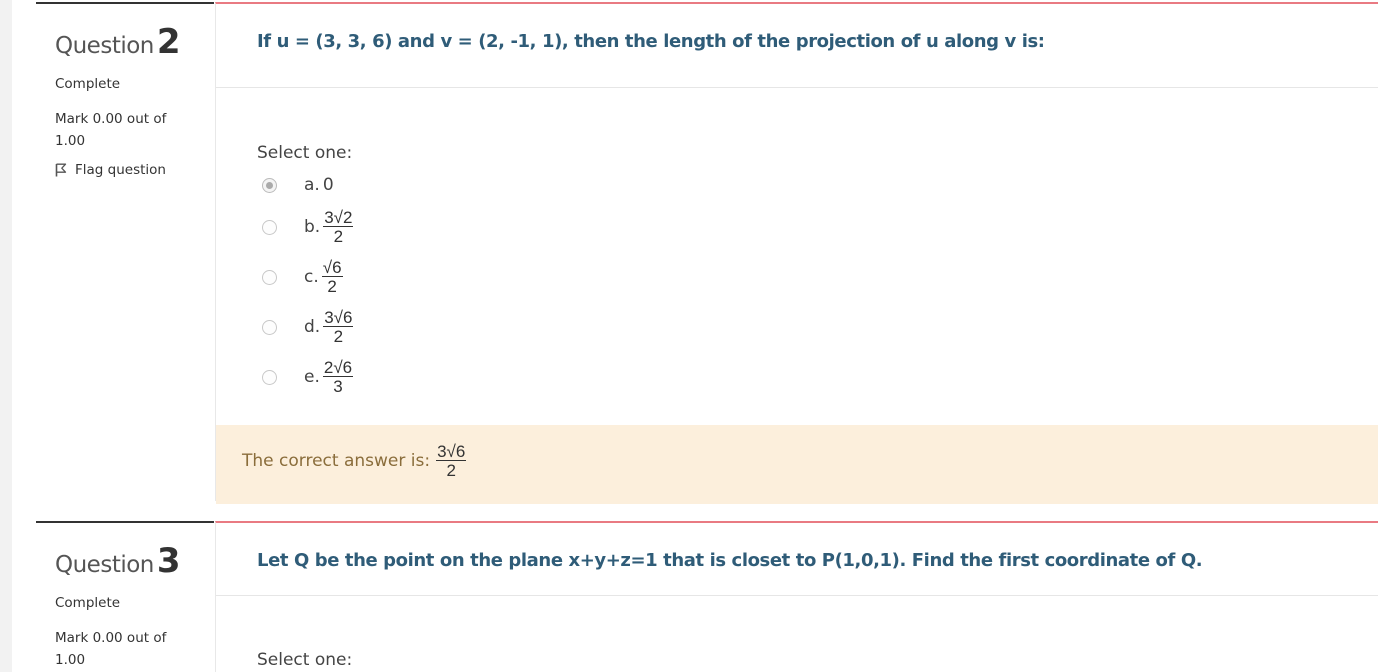 The height and width of the screenshot is (672, 1395). I want to click on answer-radio-a, so click(269, 185).